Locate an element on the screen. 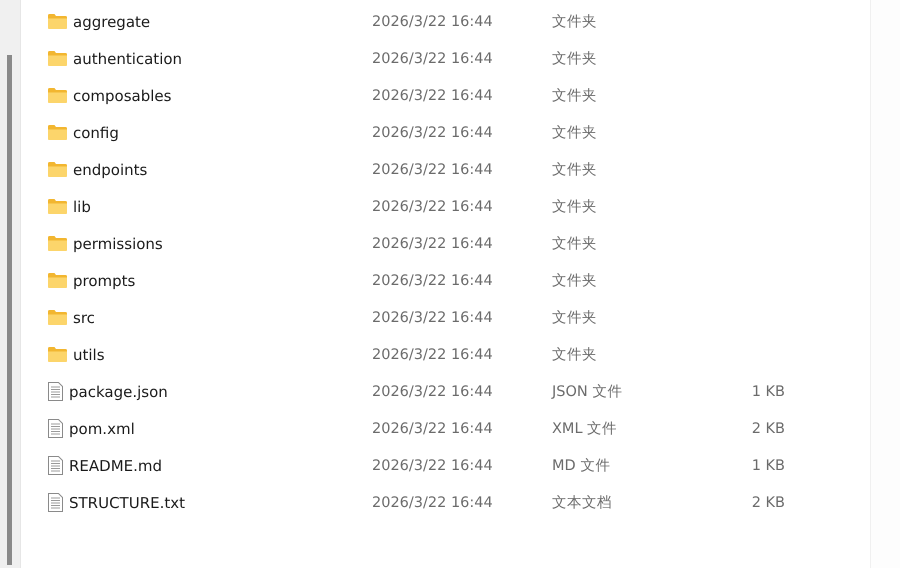 The width and height of the screenshot is (900, 568). file-type: MD 文件 is located at coordinates (582, 466).